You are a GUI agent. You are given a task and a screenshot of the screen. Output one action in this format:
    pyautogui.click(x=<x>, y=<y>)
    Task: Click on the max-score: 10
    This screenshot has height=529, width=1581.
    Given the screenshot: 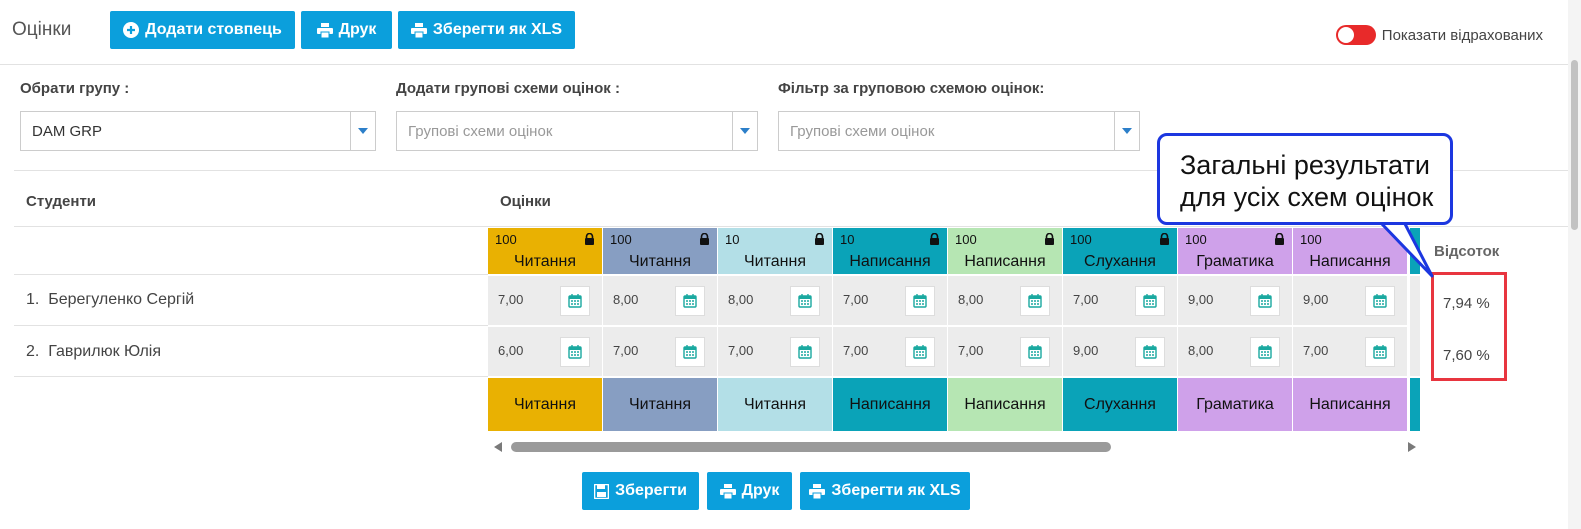 What is the action you would take?
    pyautogui.click(x=847, y=239)
    